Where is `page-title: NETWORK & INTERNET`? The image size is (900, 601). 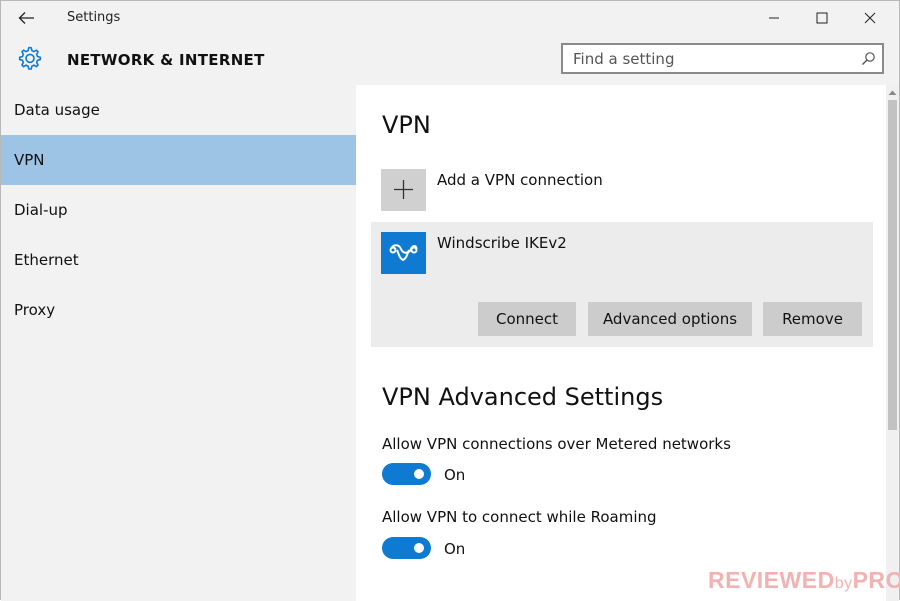
page-title: NETWORK & INTERNET is located at coordinates (166, 60).